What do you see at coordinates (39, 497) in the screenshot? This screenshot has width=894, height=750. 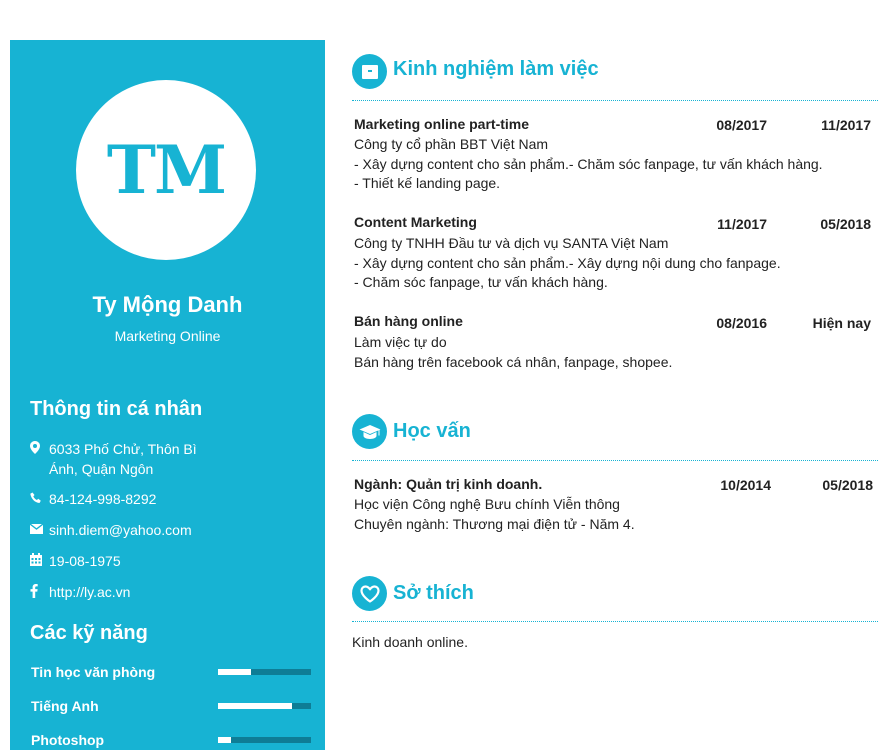 I see `phone-icon` at bounding box center [39, 497].